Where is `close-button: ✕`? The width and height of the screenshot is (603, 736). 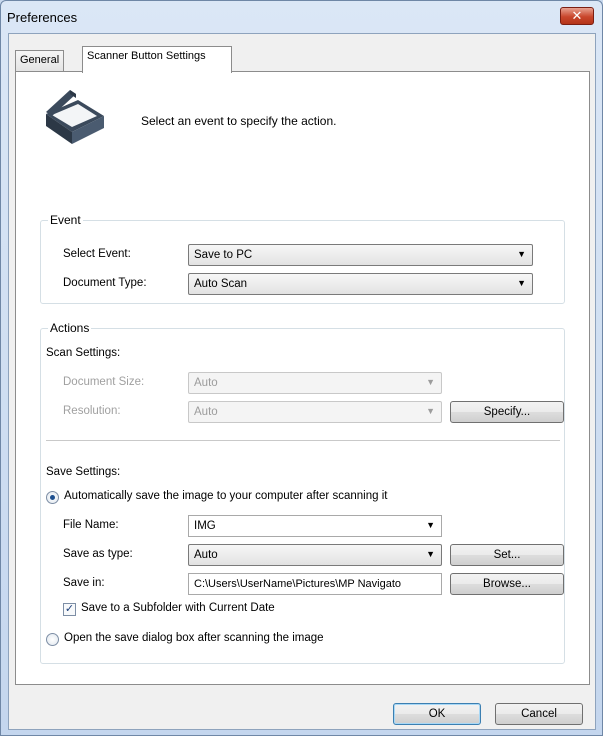 close-button: ✕ is located at coordinates (577, 16).